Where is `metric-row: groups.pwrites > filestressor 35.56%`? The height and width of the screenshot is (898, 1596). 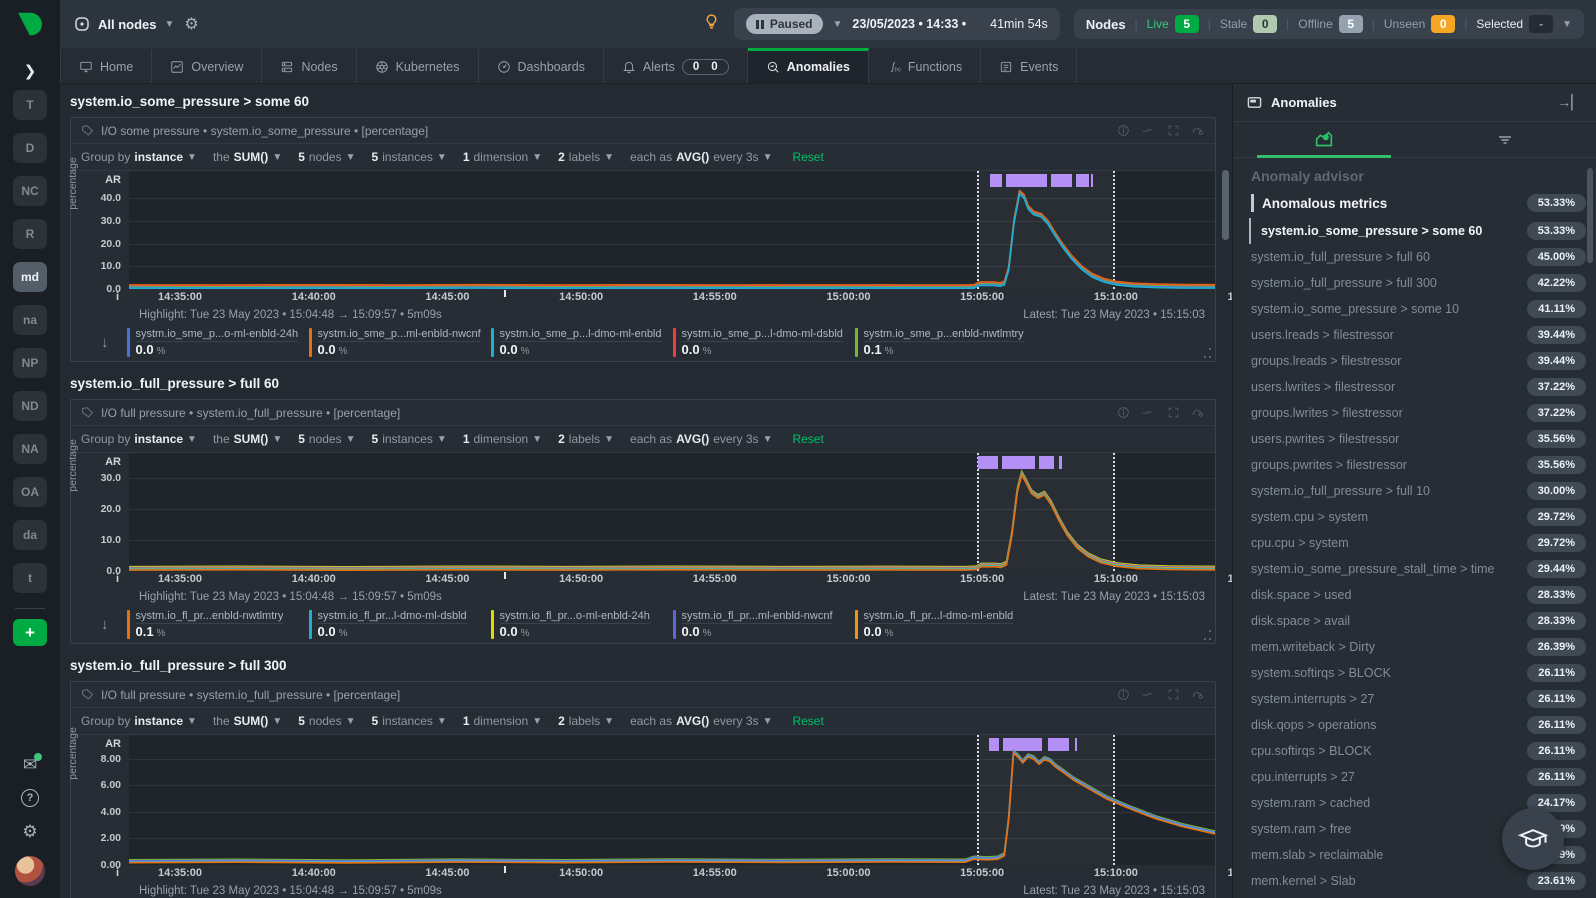 metric-row: groups.pwrites > filestressor 35.56% is located at coordinates (1418, 465).